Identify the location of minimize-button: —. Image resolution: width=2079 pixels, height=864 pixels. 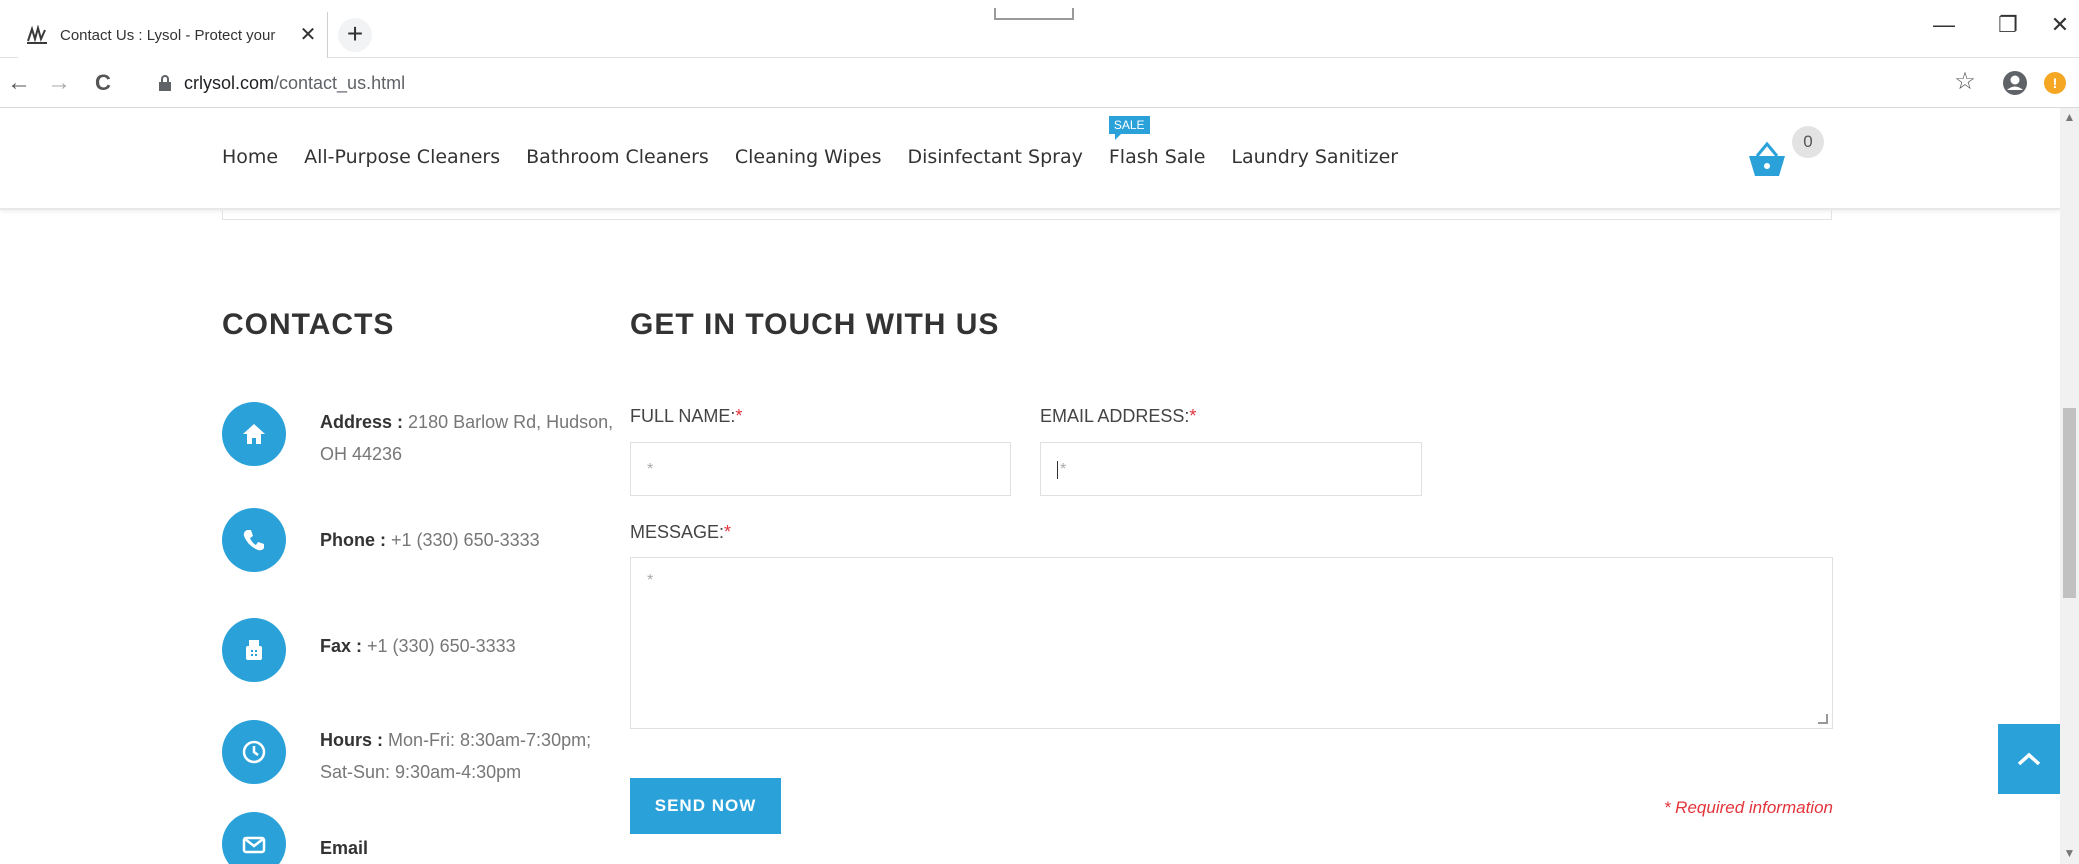
(1944, 25).